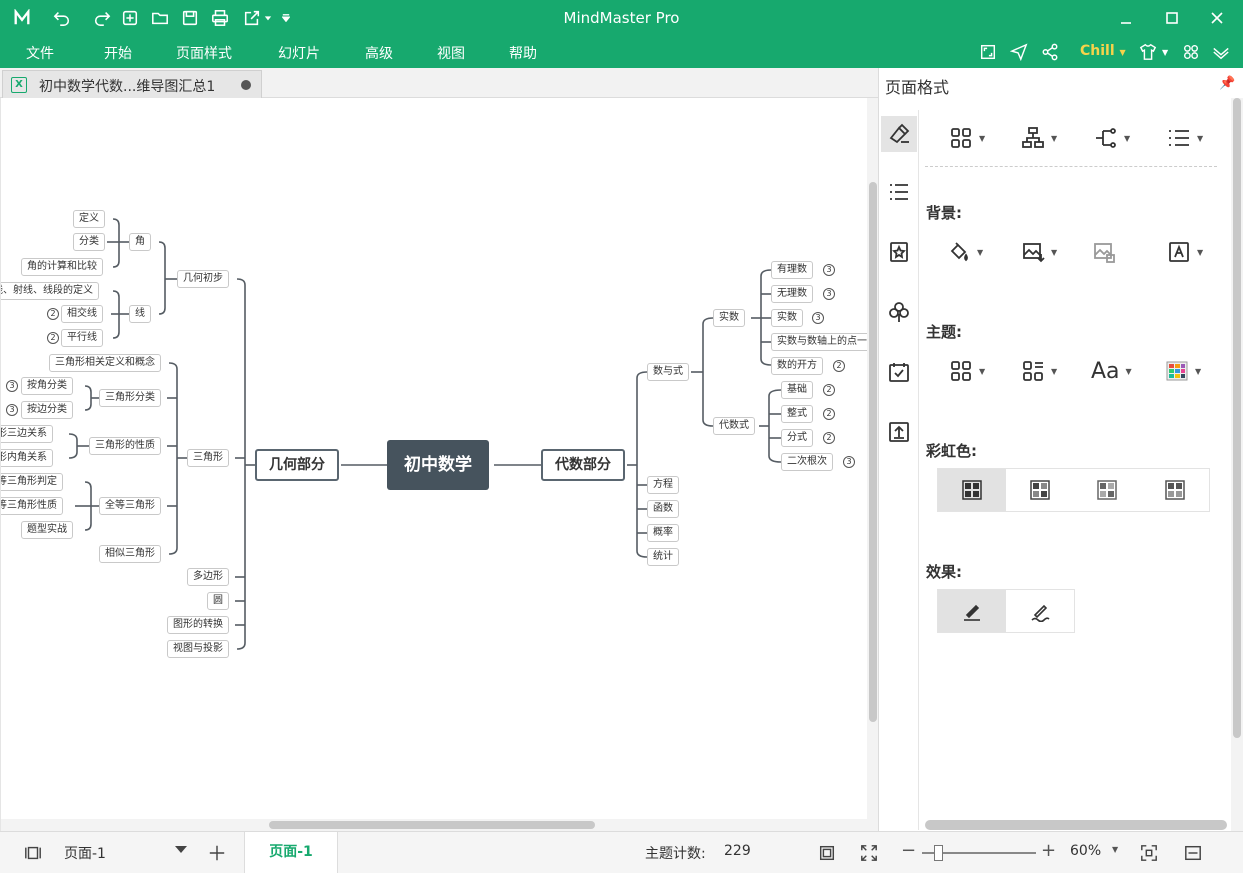 This screenshot has height=873, width=1243. What do you see at coordinates (797, 366) in the screenshot?
I see `topic-roots: 数的开方` at bounding box center [797, 366].